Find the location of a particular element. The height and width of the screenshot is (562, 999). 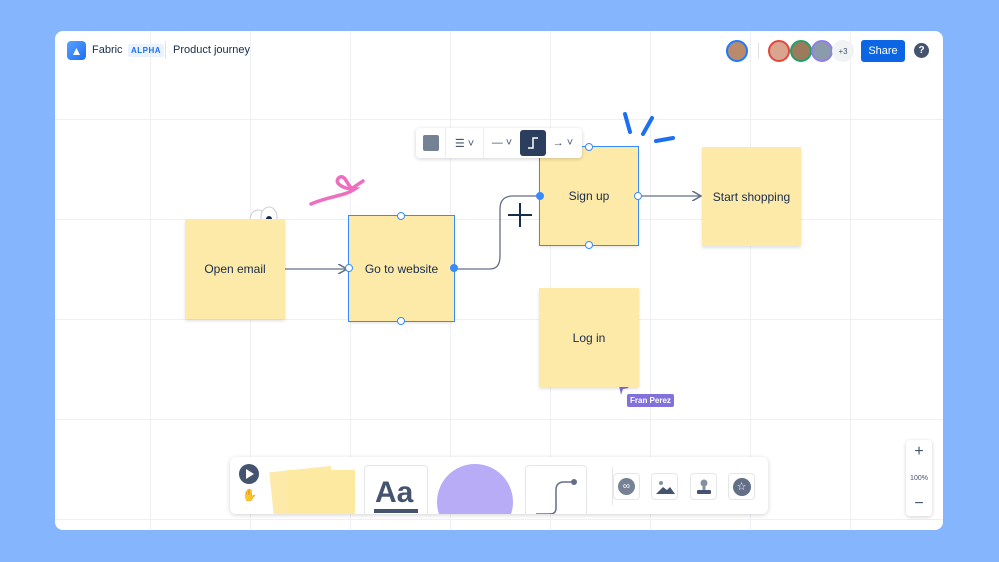

stamp-tool-button is located at coordinates (703, 486).